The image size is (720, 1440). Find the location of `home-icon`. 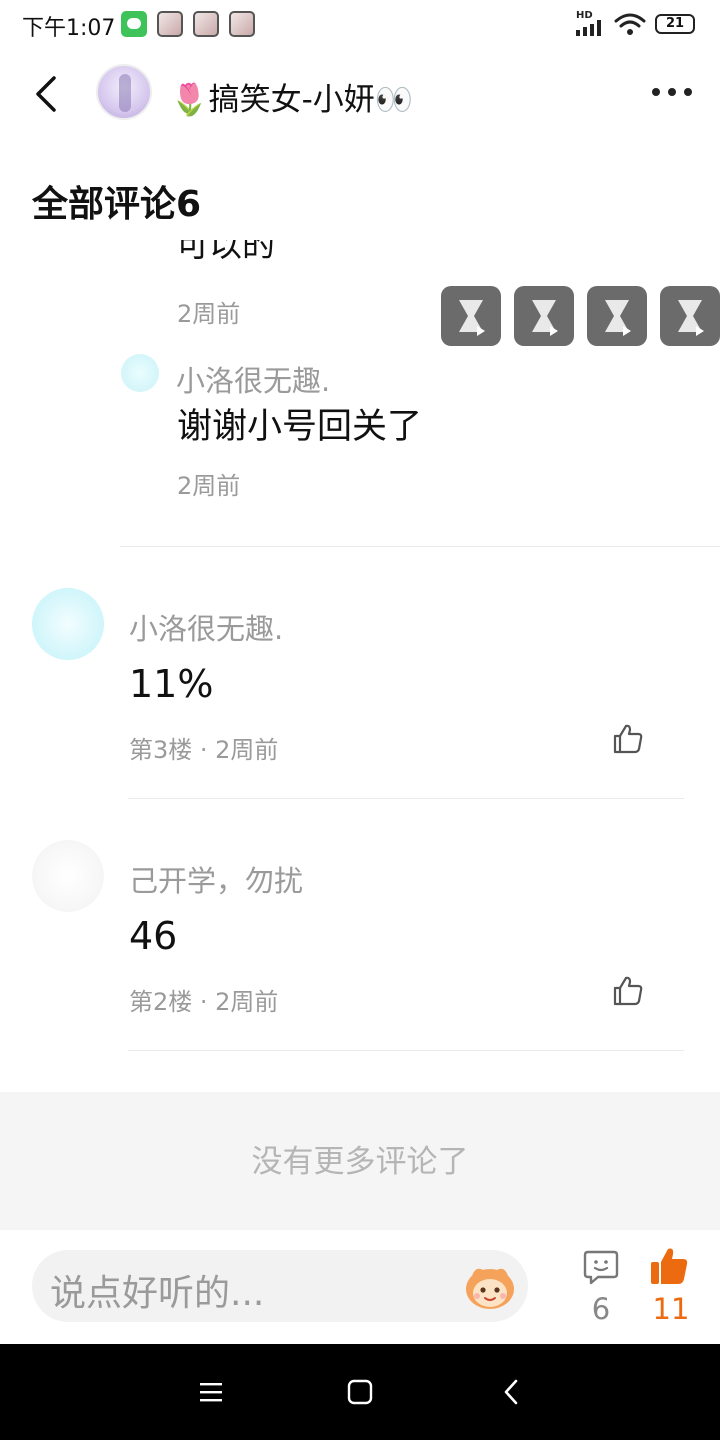

home-icon is located at coordinates (360, 1392).